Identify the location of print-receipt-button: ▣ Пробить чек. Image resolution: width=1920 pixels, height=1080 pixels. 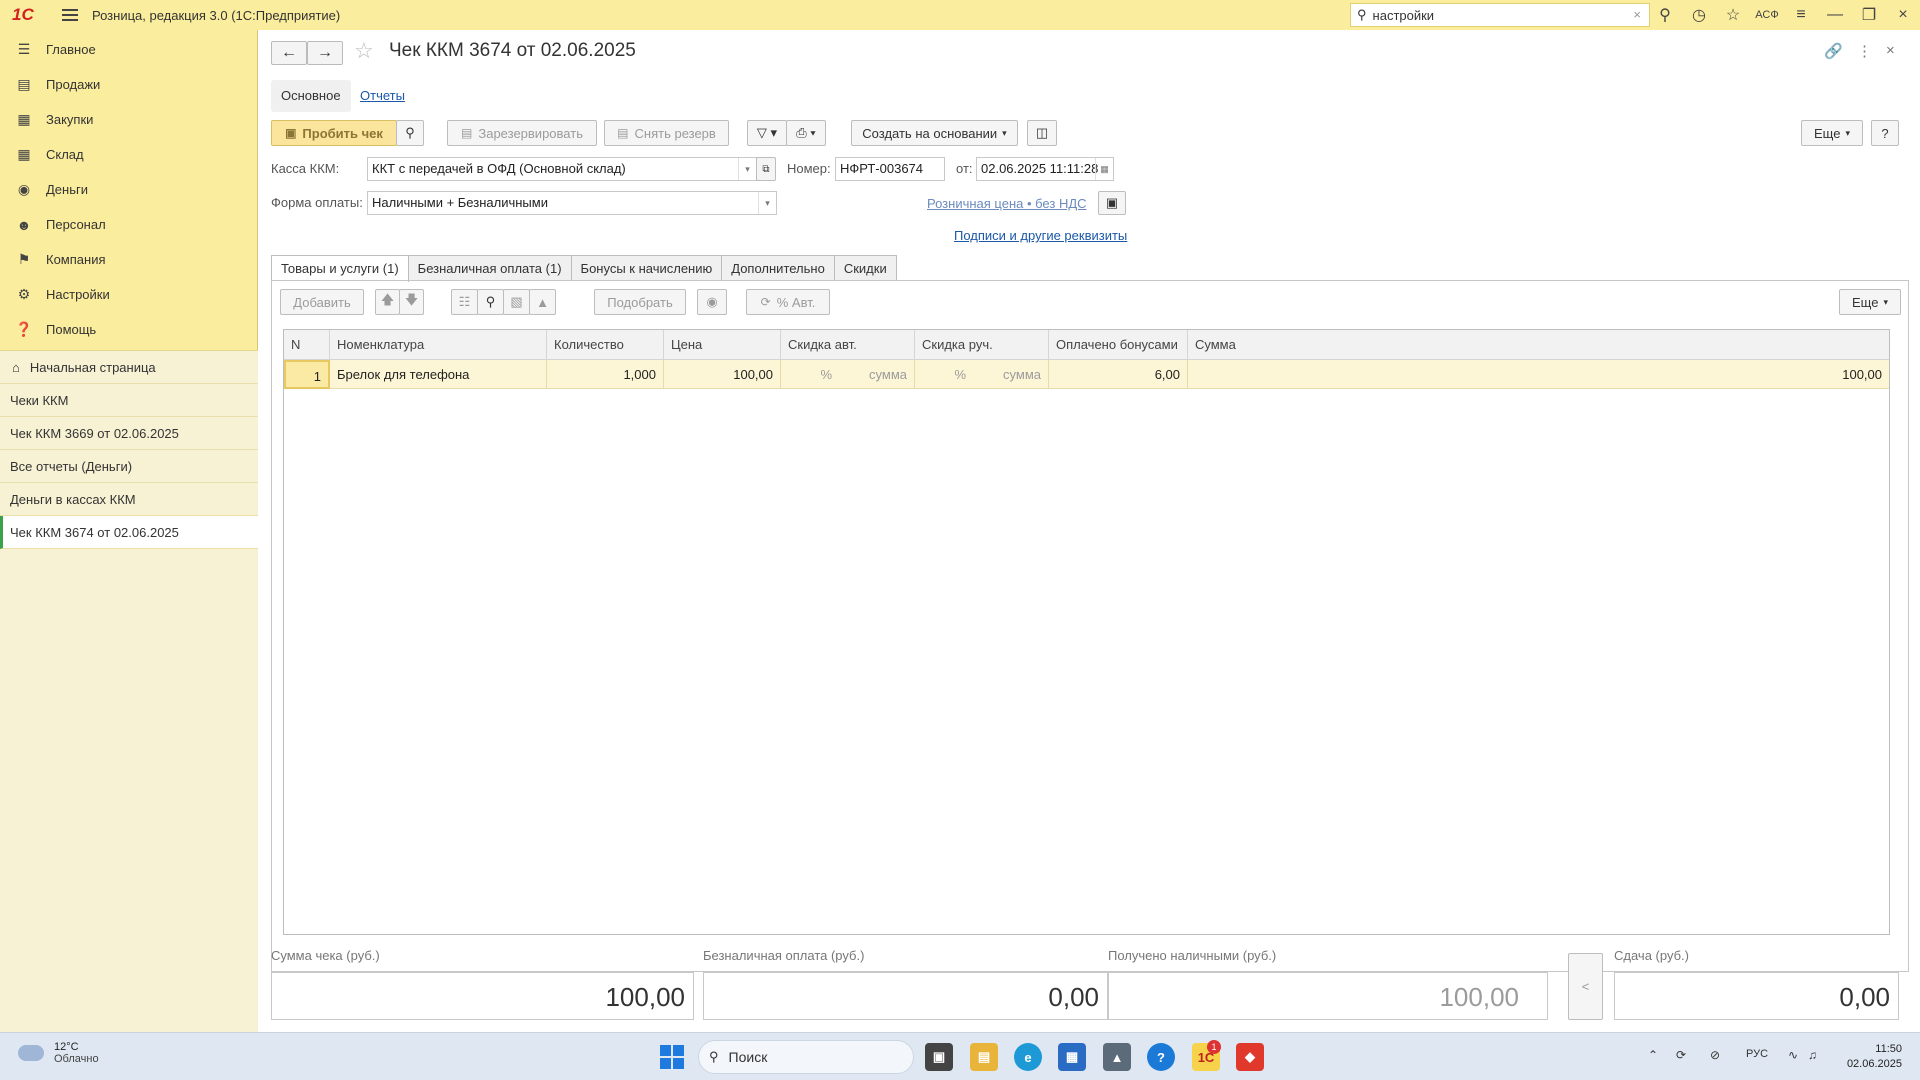
(334, 133).